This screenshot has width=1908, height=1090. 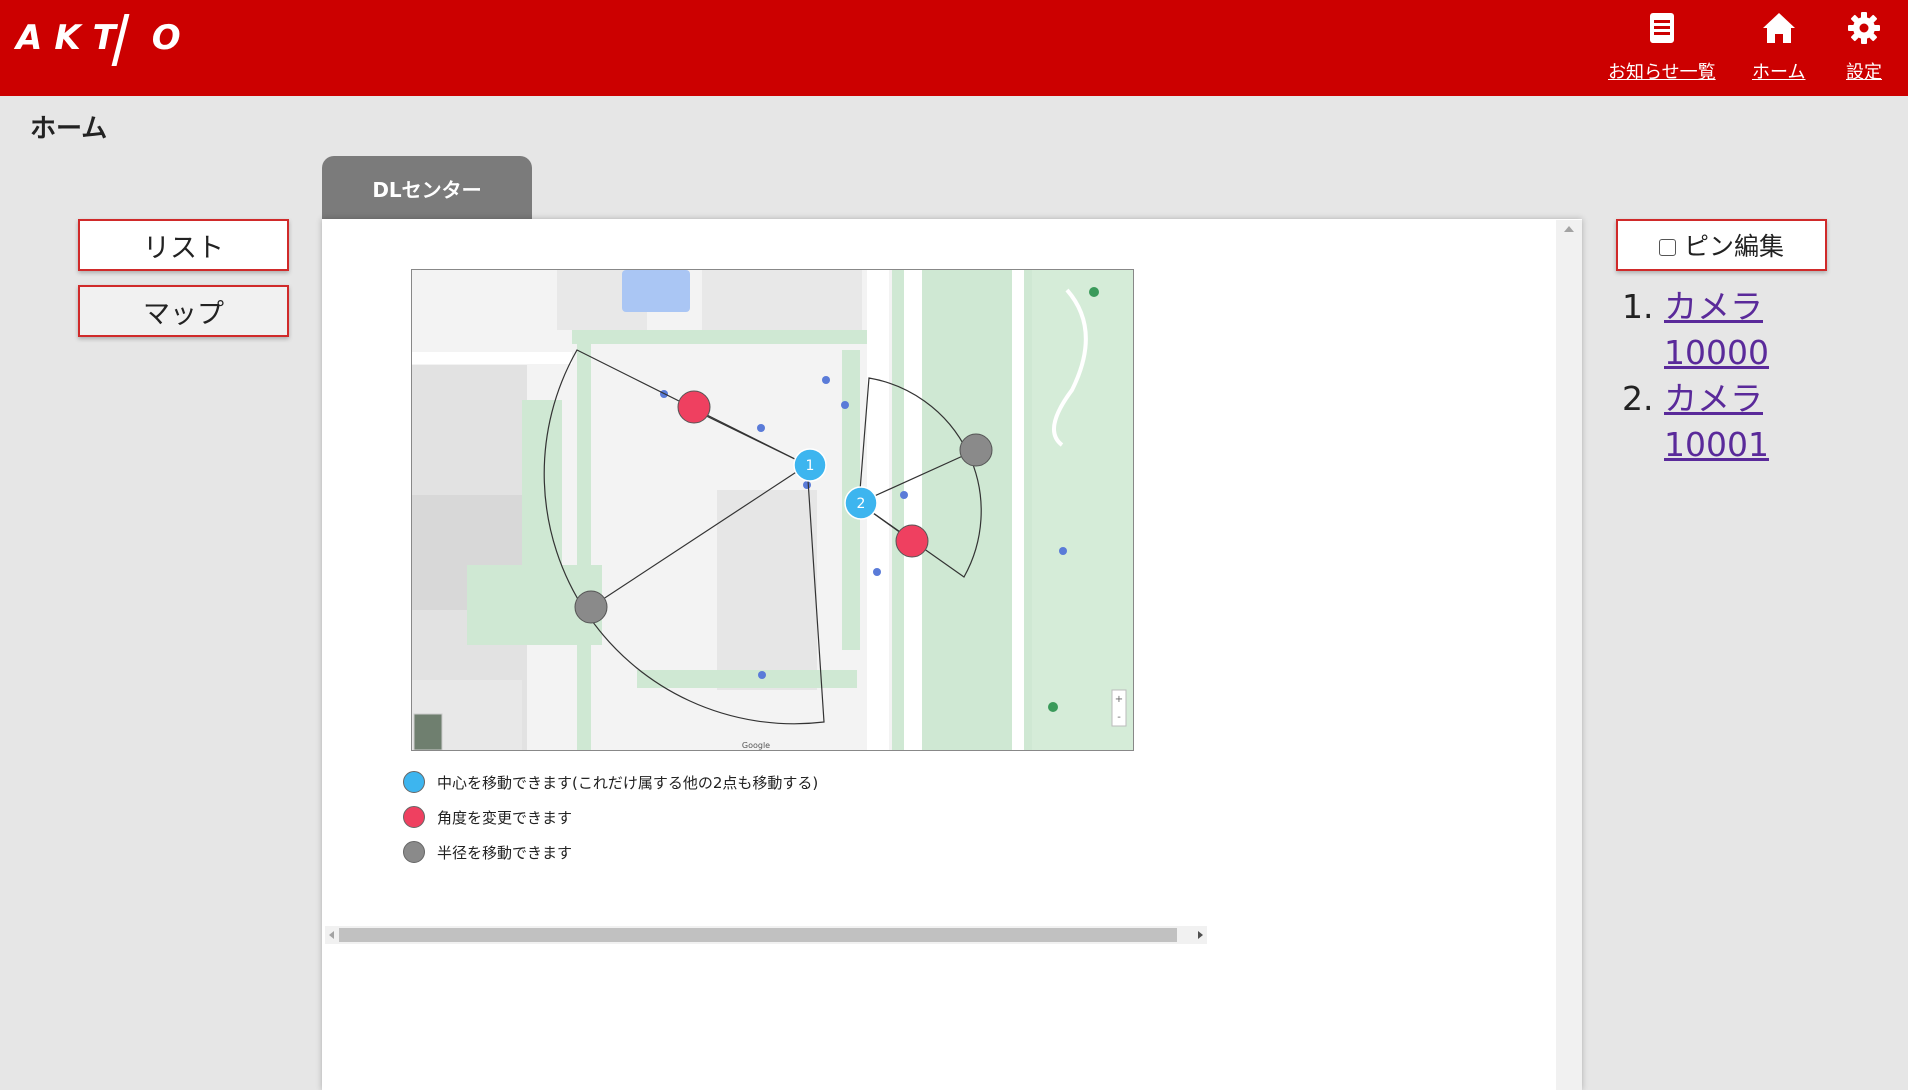 I want to click on gear-icon, so click(x=1864, y=28).